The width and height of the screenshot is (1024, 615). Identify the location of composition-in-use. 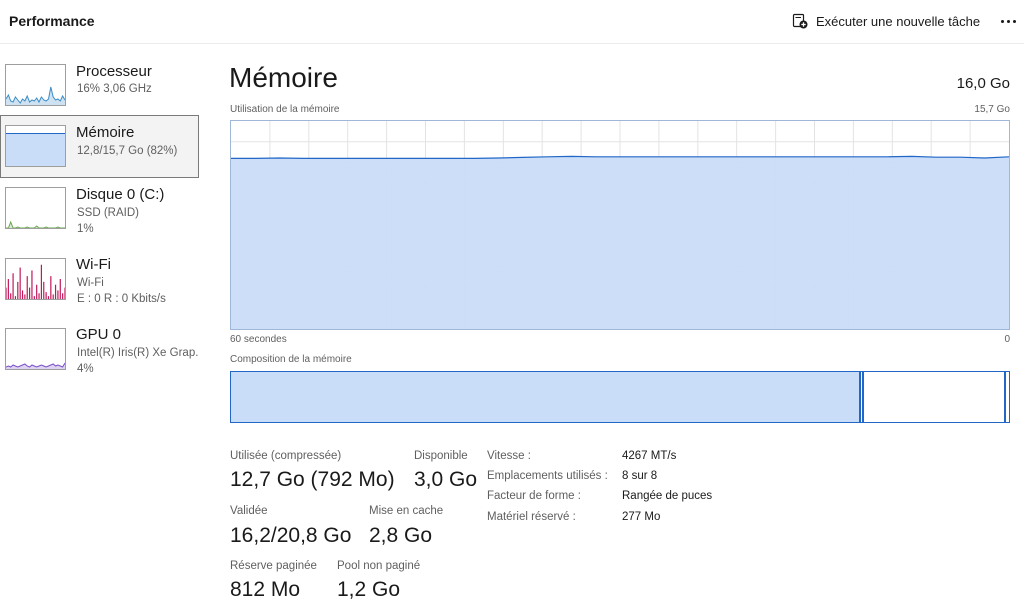
(546, 397).